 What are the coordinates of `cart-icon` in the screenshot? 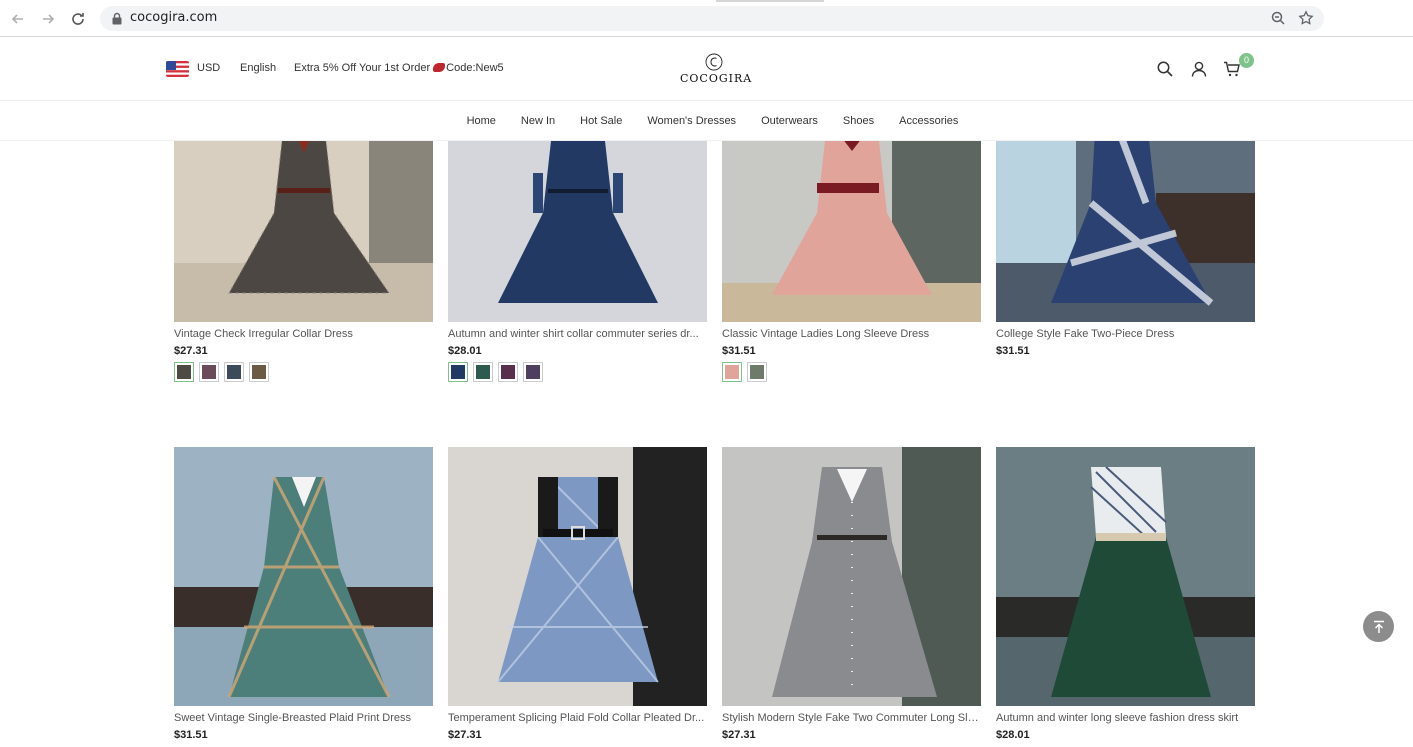 It's located at (1232, 69).